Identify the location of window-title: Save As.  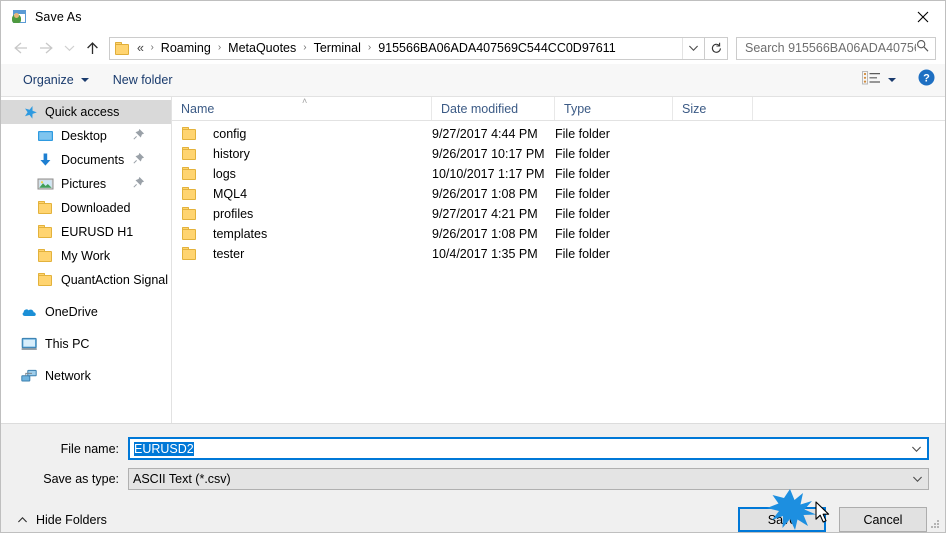
(58, 16).